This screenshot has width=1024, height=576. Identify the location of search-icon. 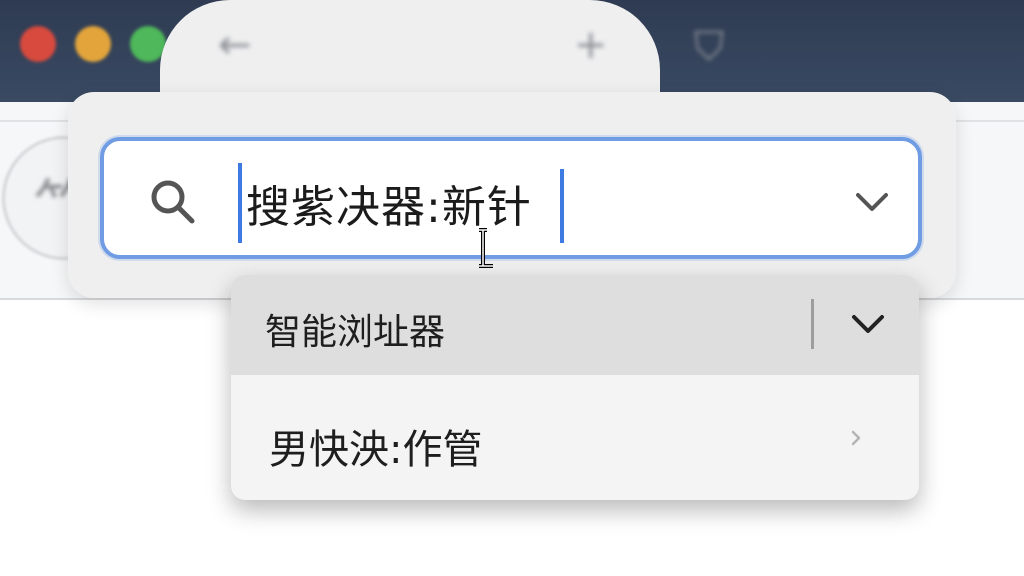
(173, 202).